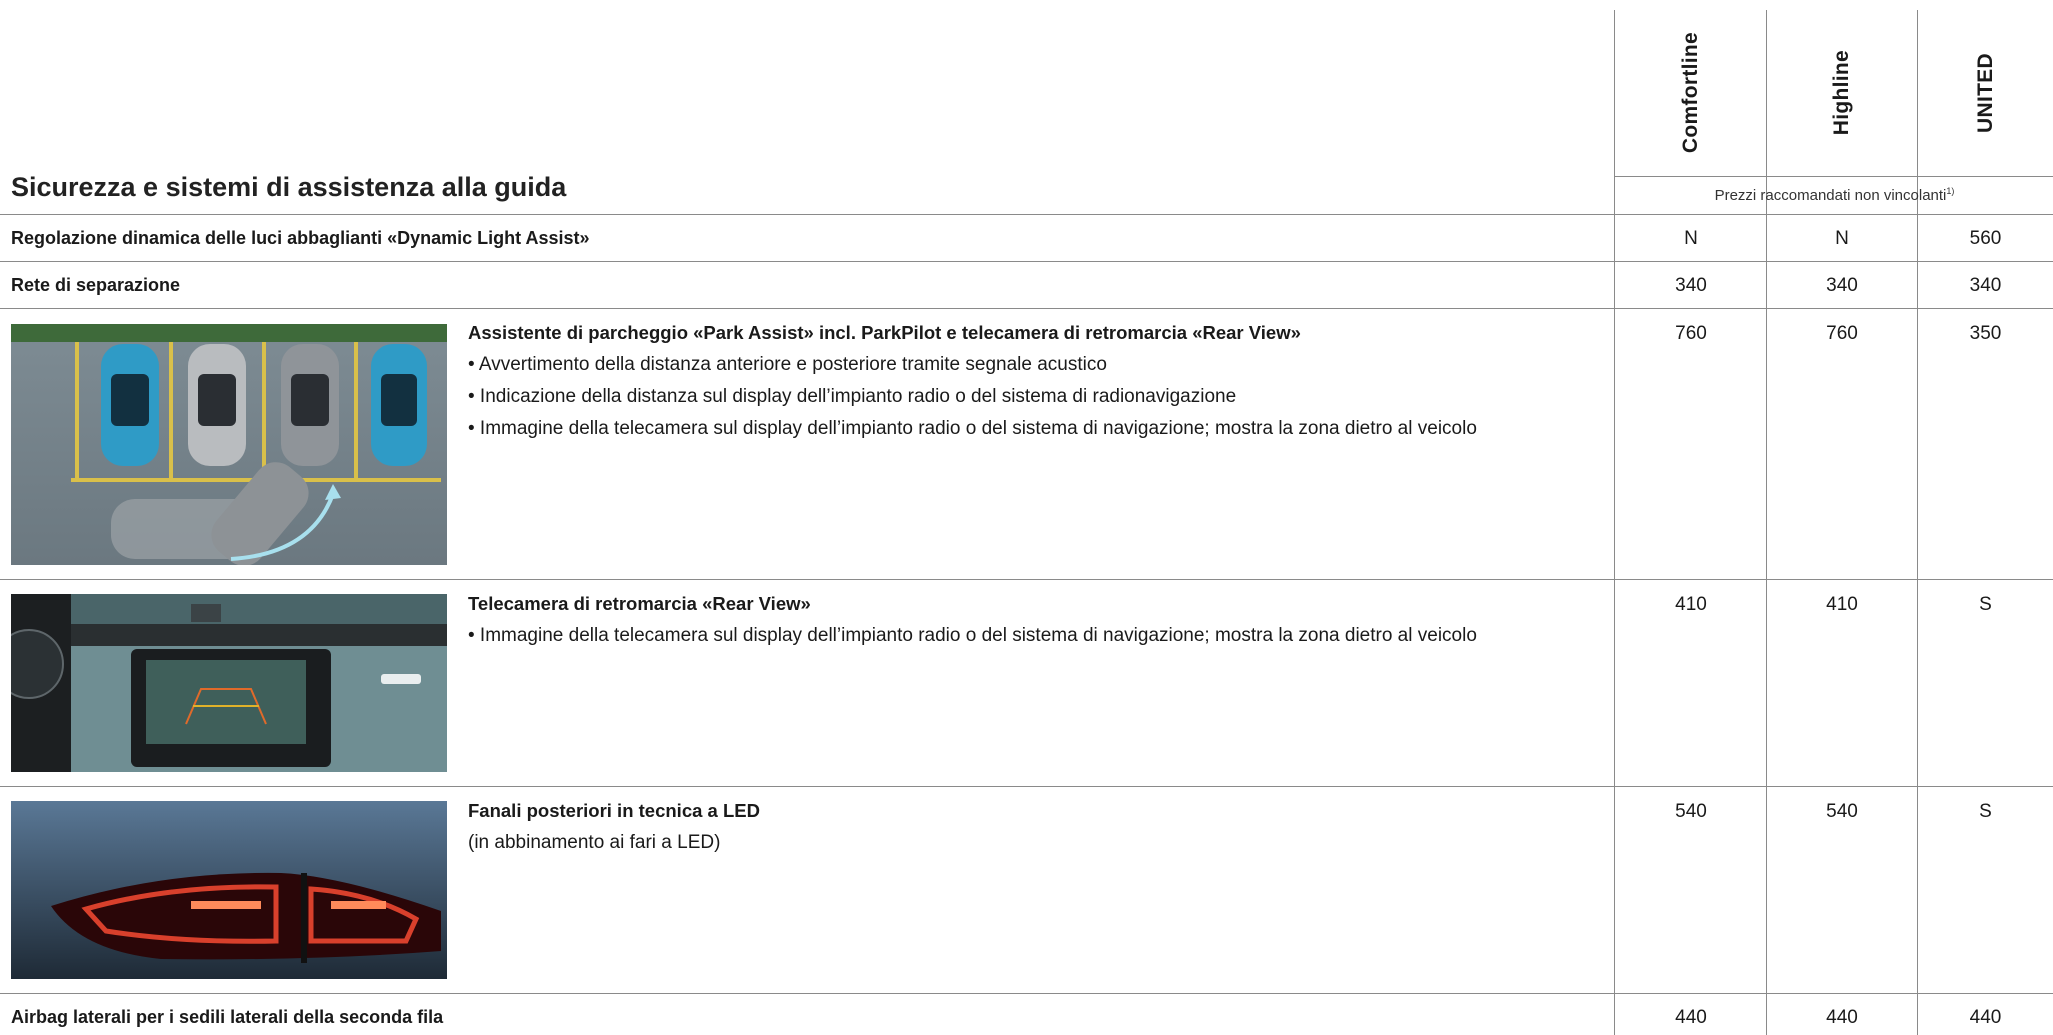  What do you see at coordinates (1834, 176) in the screenshot?
I see `header-divider` at bounding box center [1834, 176].